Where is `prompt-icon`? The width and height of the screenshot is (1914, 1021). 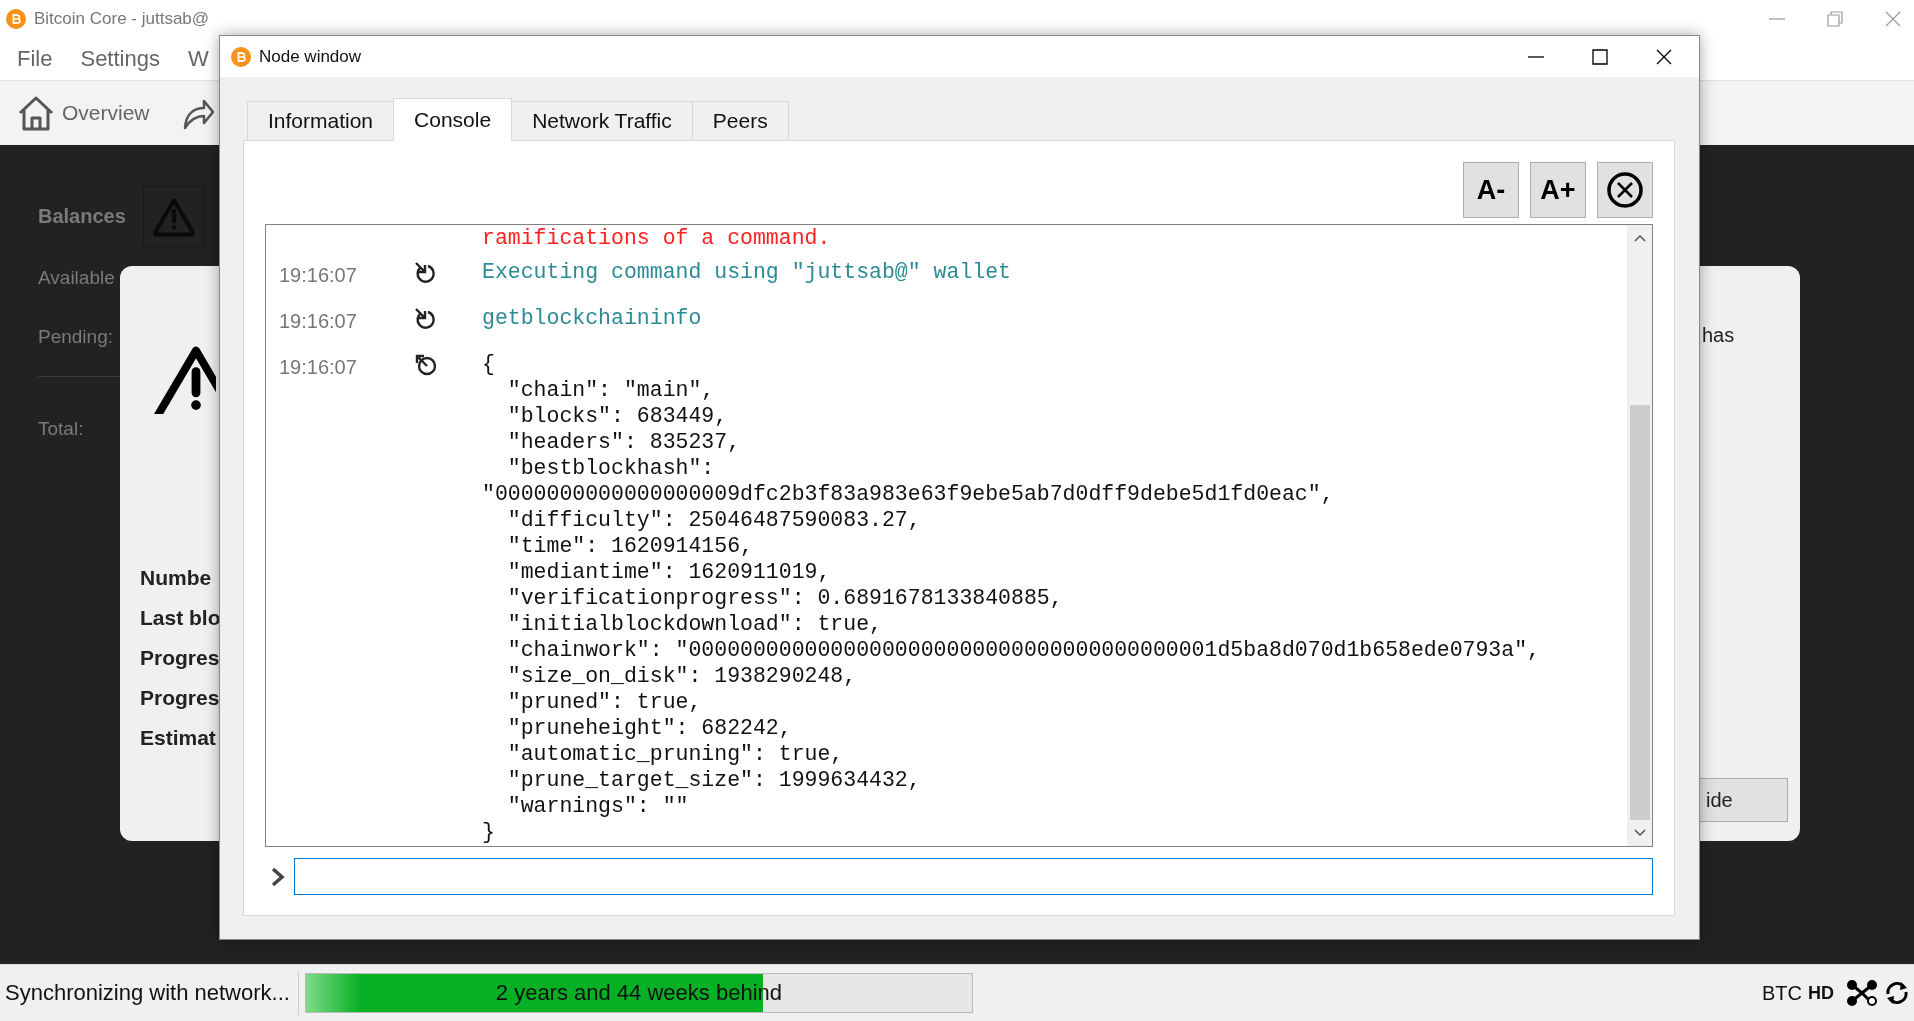 prompt-icon is located at coordinates (278, 876).